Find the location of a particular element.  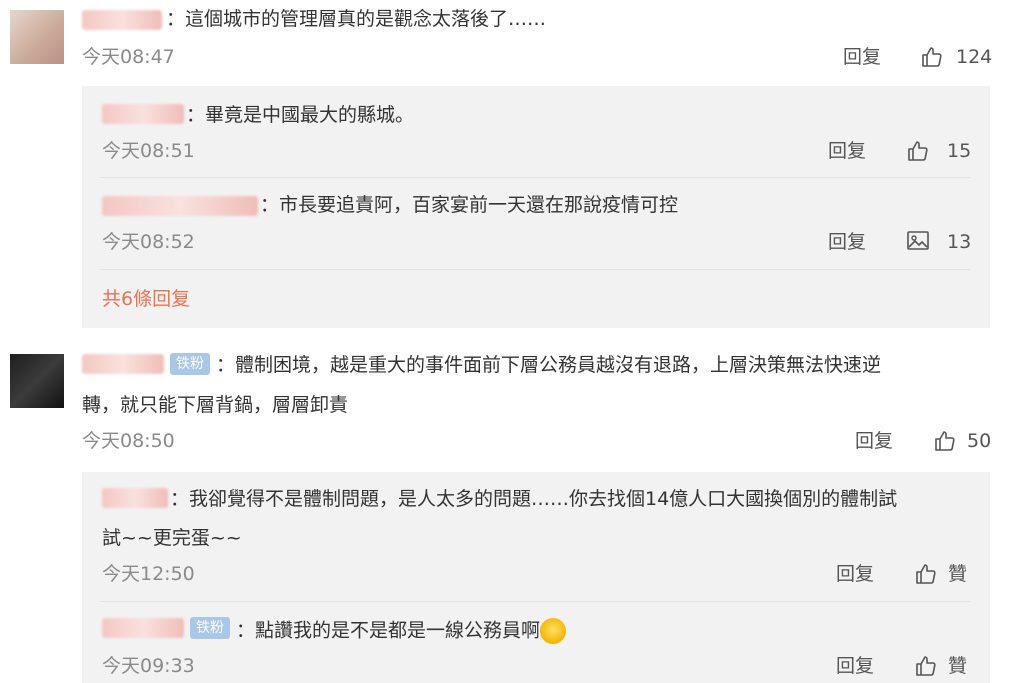

reply-text: ：畢竟是中國最大的縣城。 is located at coordinates (300, 115).